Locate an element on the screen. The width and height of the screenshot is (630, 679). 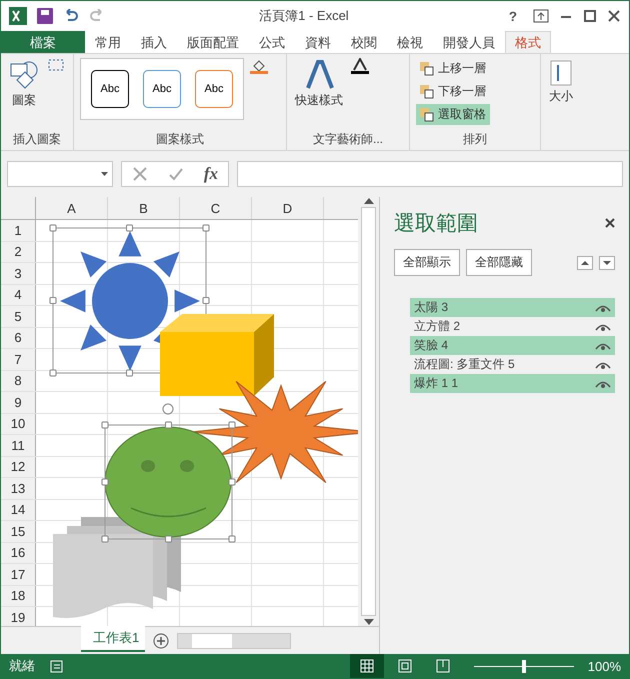
grid-icon is located at coordinates (367, 666).